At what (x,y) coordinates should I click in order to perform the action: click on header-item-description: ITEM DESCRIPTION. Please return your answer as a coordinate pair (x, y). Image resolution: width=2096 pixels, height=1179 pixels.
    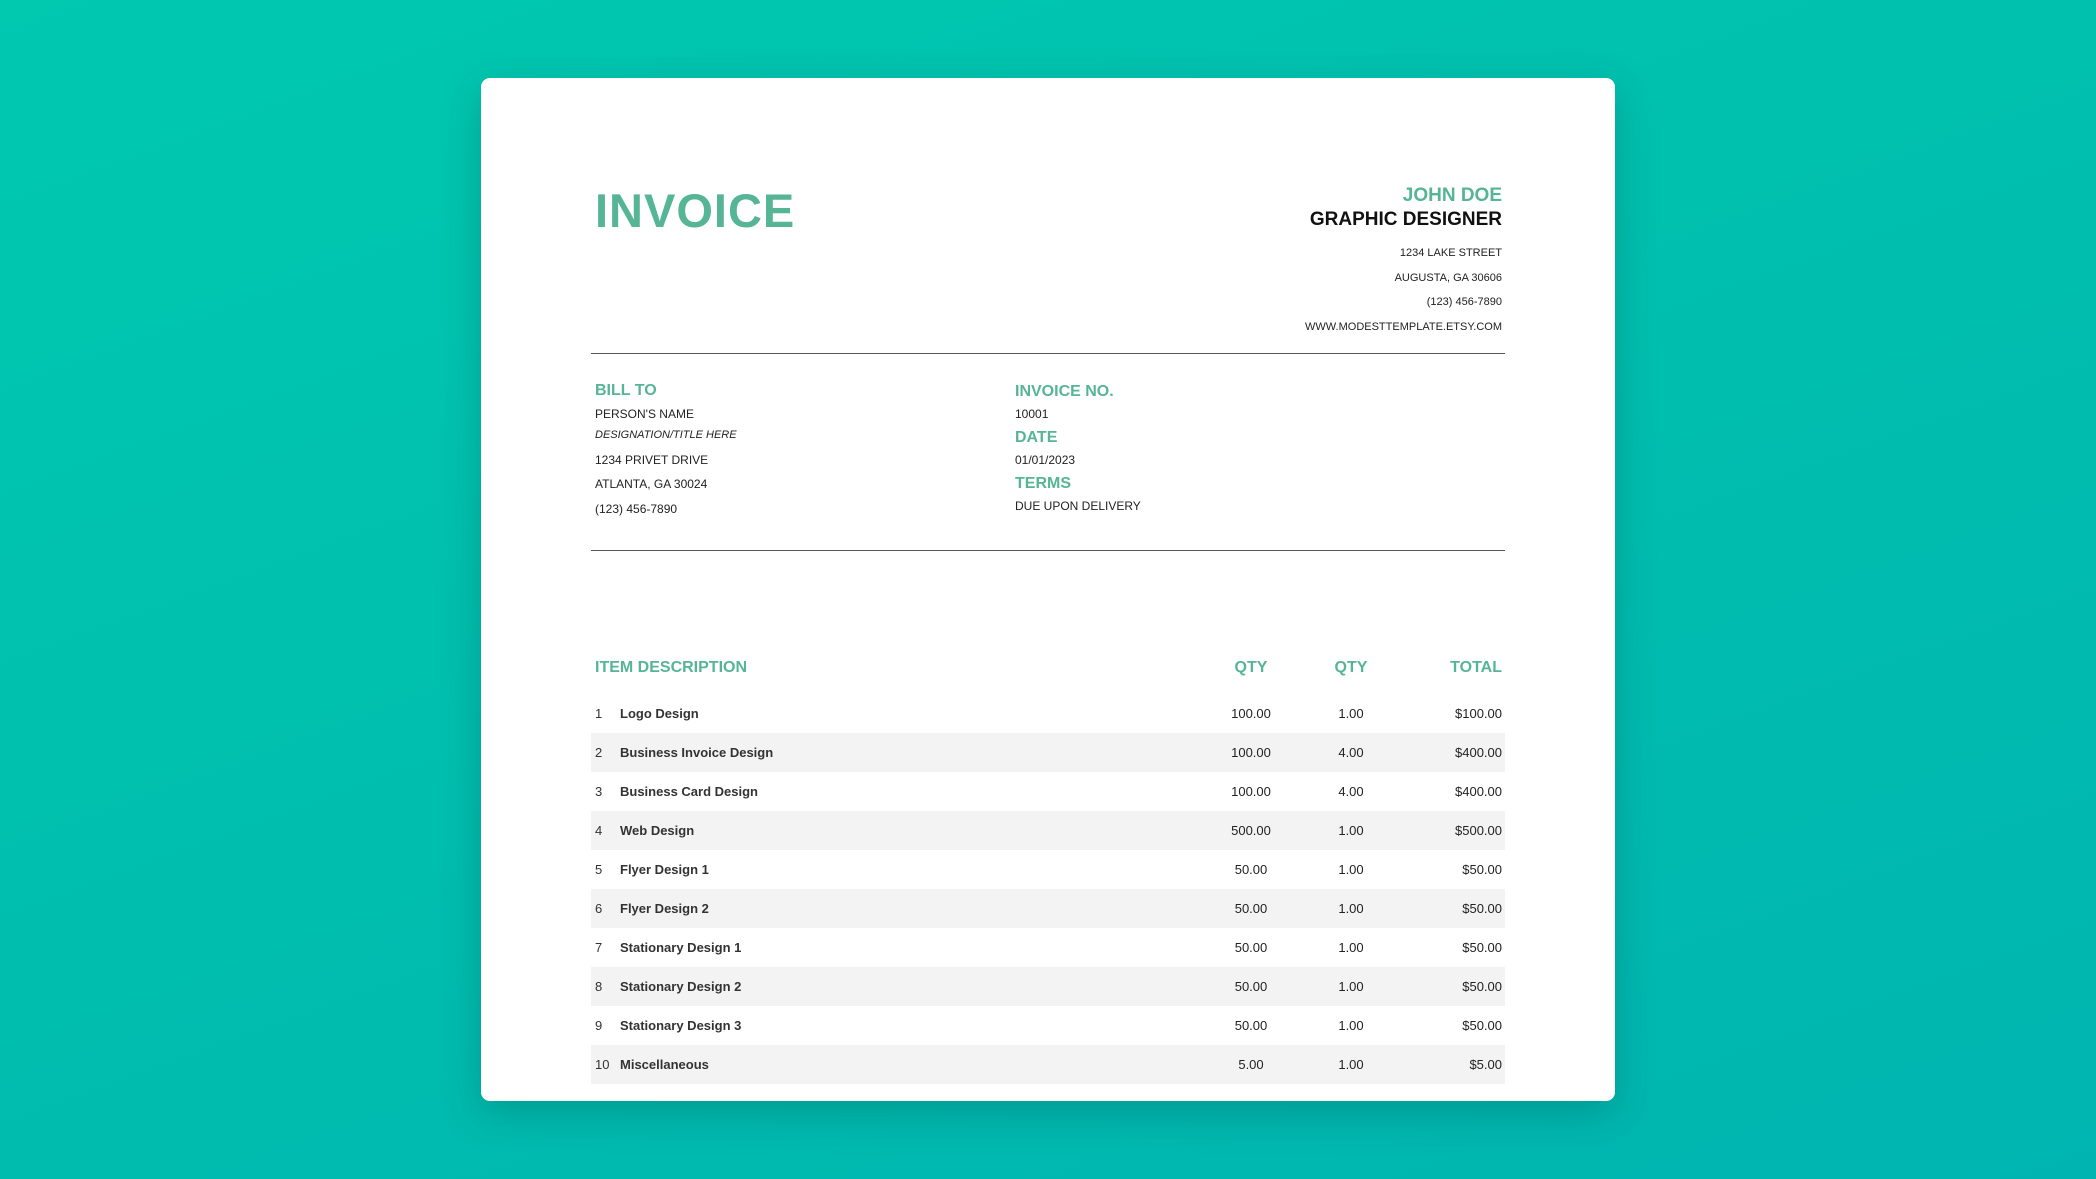
    Looking at the image, I should click on (671, 667).